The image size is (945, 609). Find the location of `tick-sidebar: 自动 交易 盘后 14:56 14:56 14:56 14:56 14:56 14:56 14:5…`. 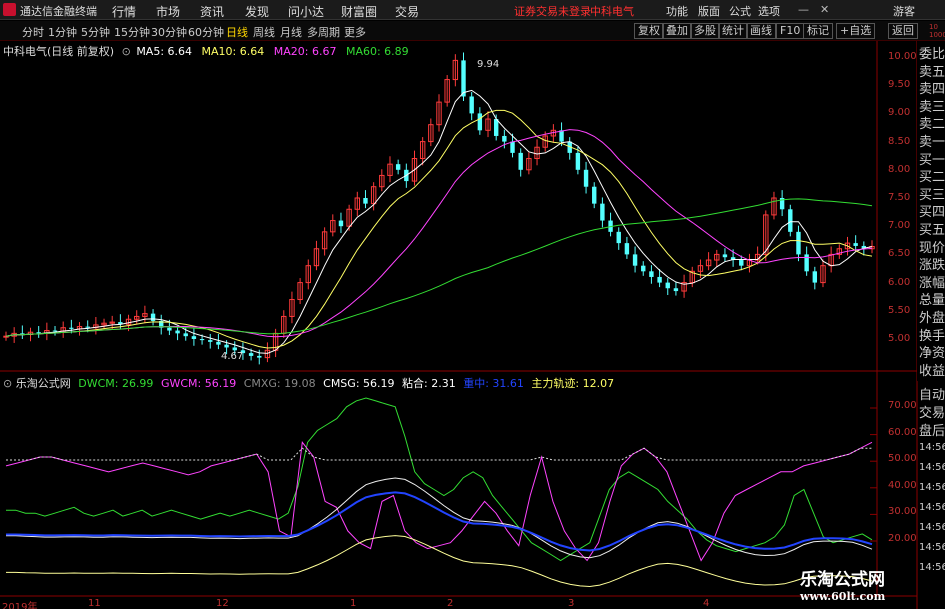

tick-sidebar: 自动 交易 盘后 14:56 14:56 14:56 14:56 14:56 14:56 14:5… is located at coordinates (931, 496).